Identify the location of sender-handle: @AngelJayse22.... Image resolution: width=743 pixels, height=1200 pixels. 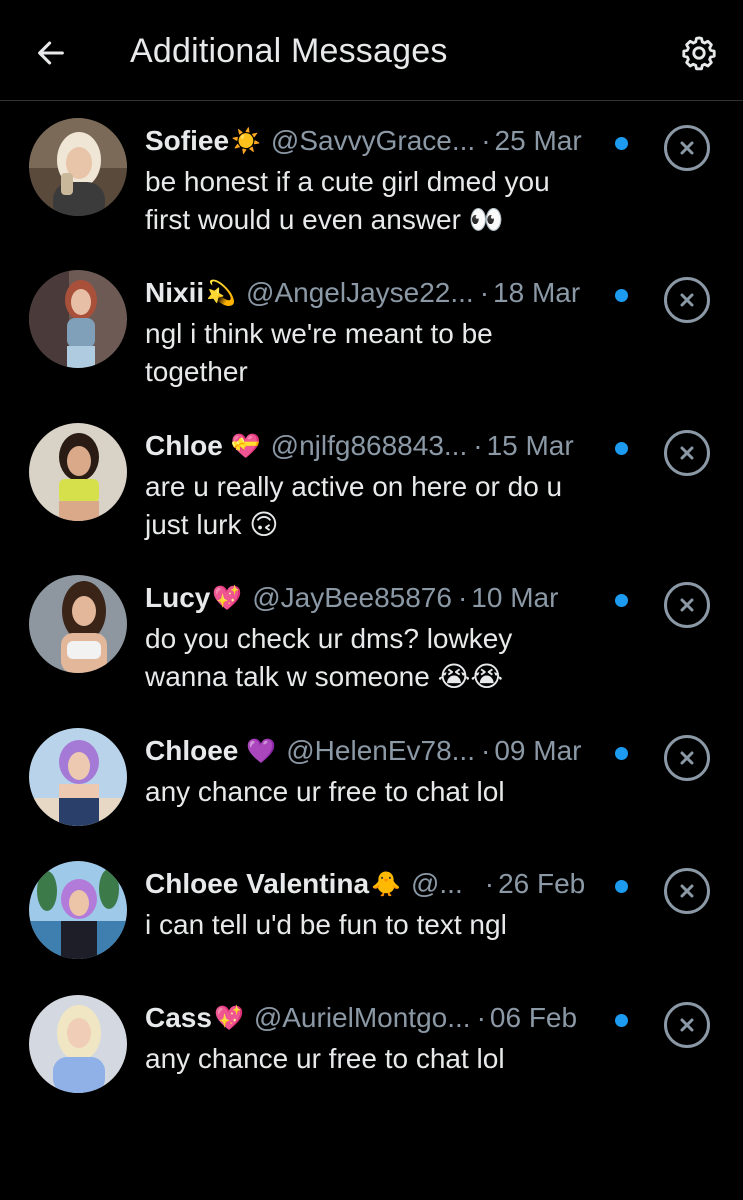
(360, 292).